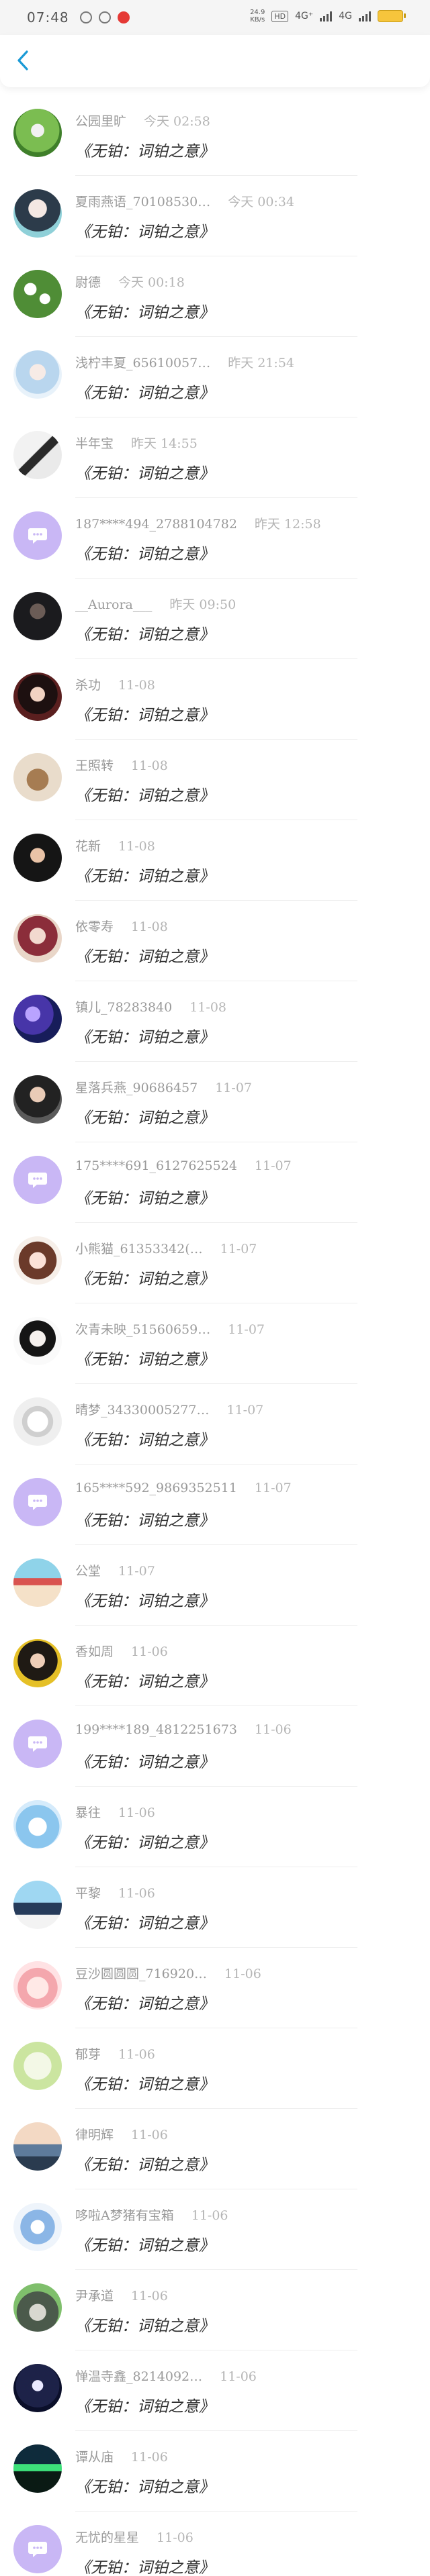 The image size is (430, 2576). Describe the element at coordinates (215, 1666) in the screenshot. I see `list-item: 香如周 11-06 《无铂：词铂之意》` at that location.